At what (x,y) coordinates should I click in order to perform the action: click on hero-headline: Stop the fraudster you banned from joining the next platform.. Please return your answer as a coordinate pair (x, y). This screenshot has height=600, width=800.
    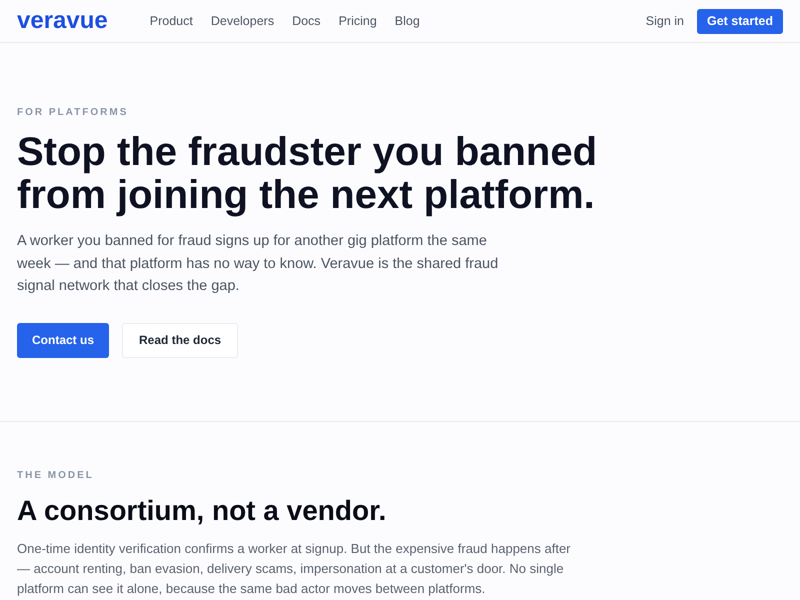
    Looking at the image, I should click on (307, 174).